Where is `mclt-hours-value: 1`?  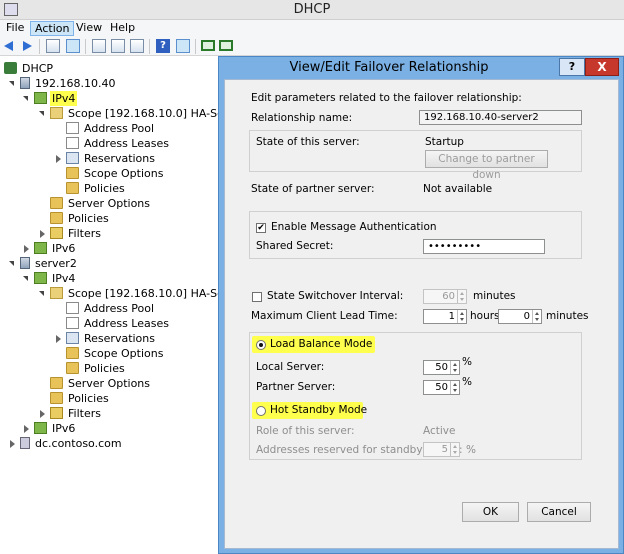 mclt-hours-value: 1 is located at coordinates (451, 316).